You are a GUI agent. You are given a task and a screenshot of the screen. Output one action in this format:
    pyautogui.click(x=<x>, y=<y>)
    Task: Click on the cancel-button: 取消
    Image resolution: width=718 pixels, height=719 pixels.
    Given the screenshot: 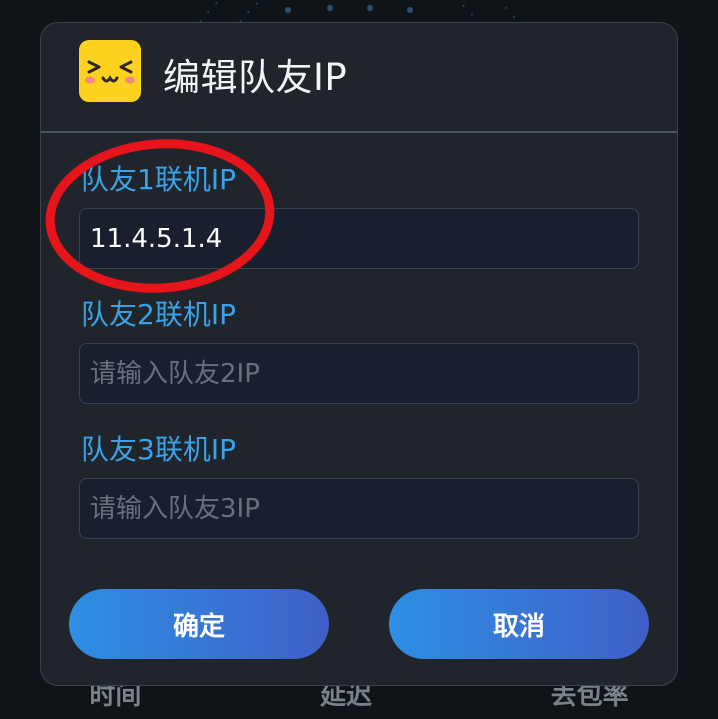 What is the action you would take?
    pyautogui.click(x=519, y=624)
    